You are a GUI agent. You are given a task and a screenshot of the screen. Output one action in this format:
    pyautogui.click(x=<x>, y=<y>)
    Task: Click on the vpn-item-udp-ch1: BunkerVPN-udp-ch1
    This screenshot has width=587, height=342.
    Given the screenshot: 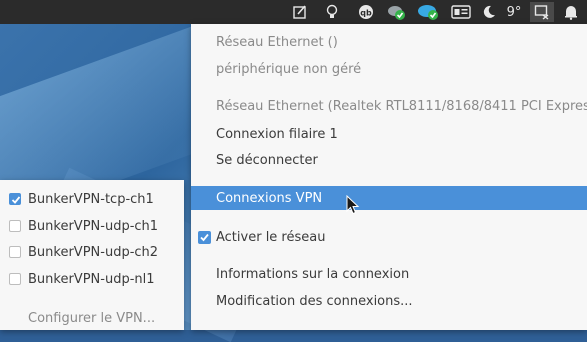 What is the action you would take?
    pyautogui.click(x=92, y=226)
    